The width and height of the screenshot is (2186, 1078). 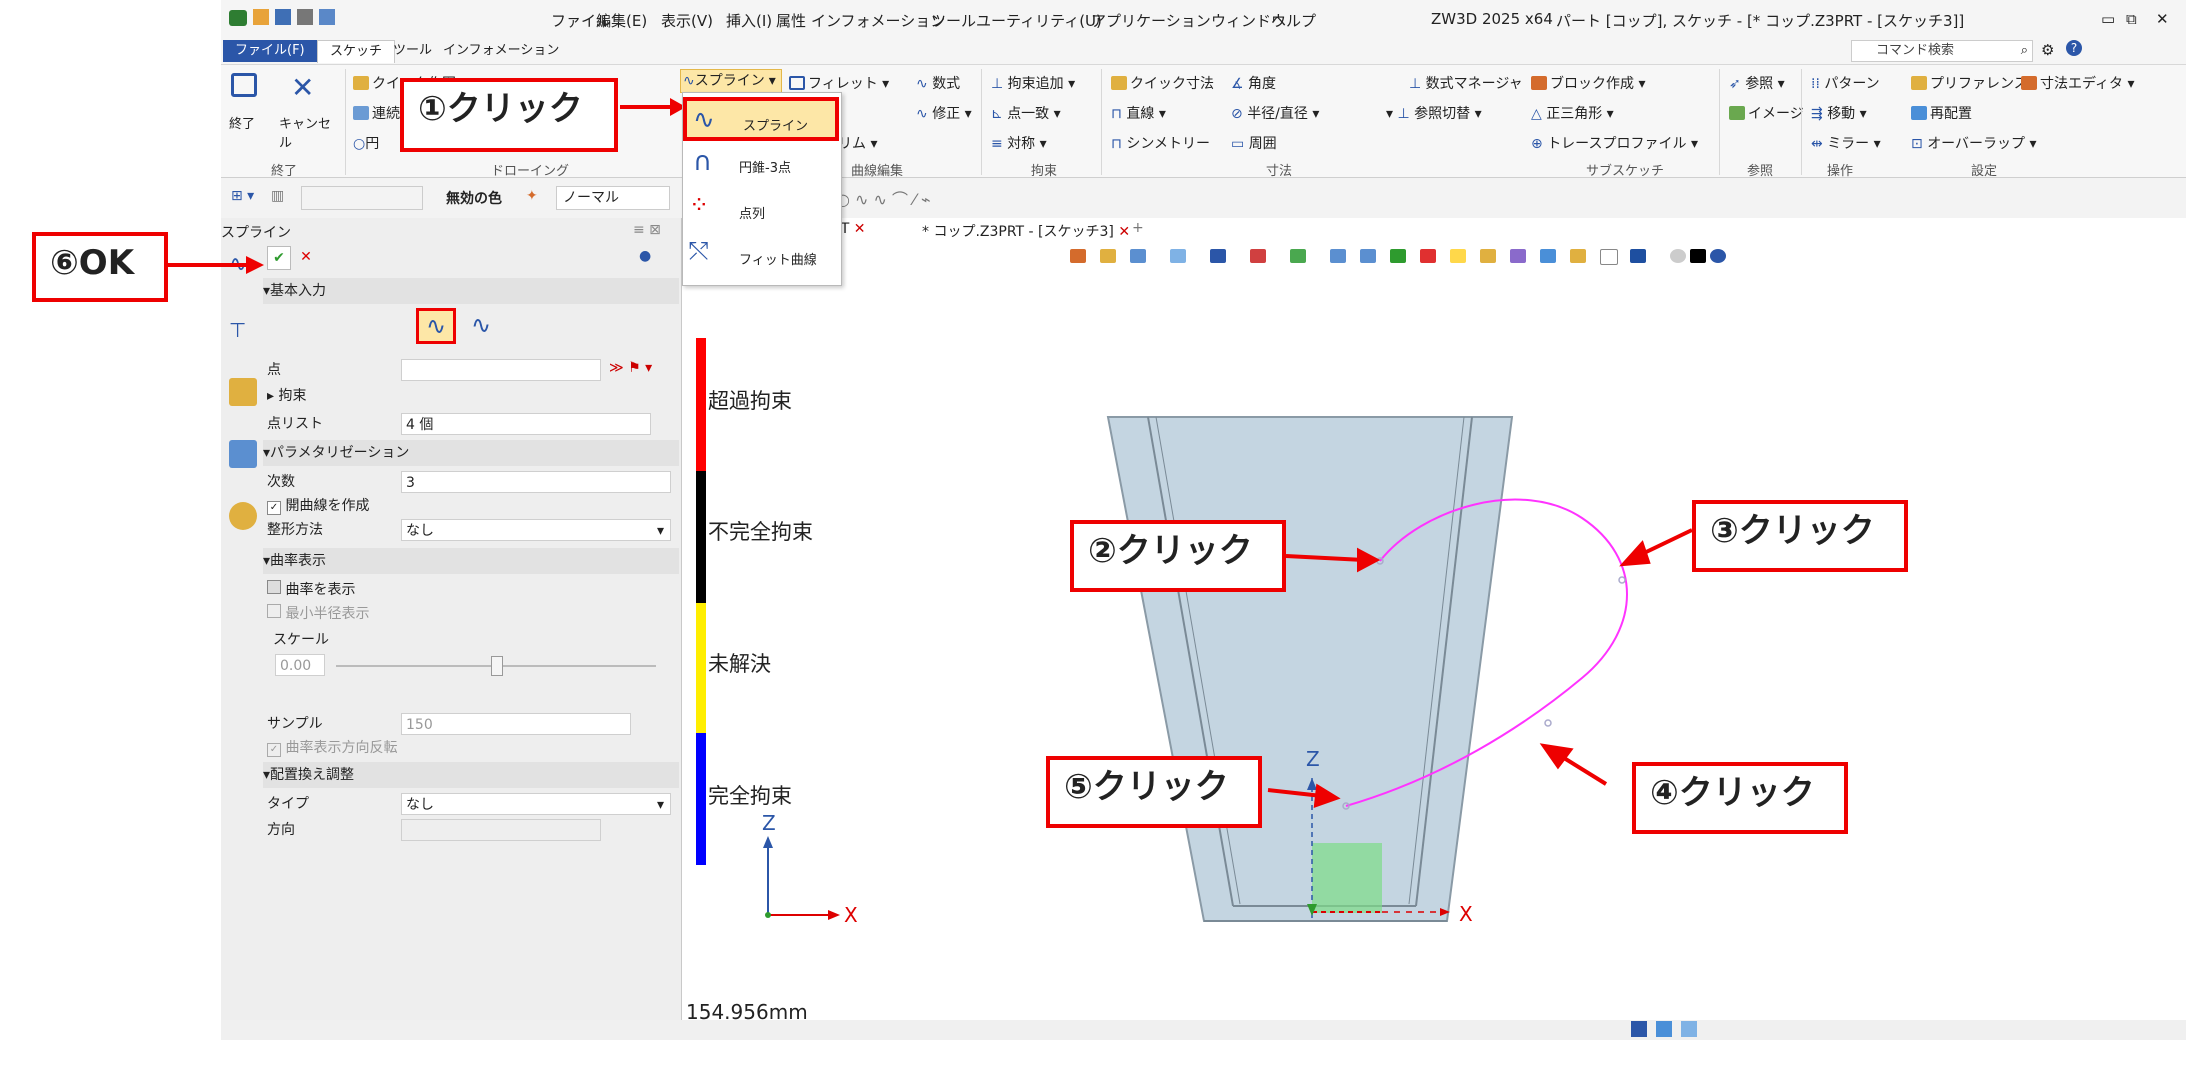 What do you see at coordinates (501, 370) in the screenshot?
I see `point-input` at bounding box center [501, 370].